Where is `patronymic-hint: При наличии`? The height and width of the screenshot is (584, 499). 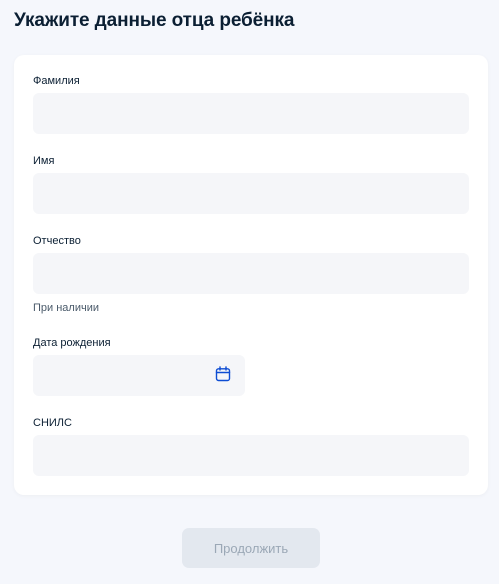 patronymic-hint: При наличии is located at coordinates (66, 308).